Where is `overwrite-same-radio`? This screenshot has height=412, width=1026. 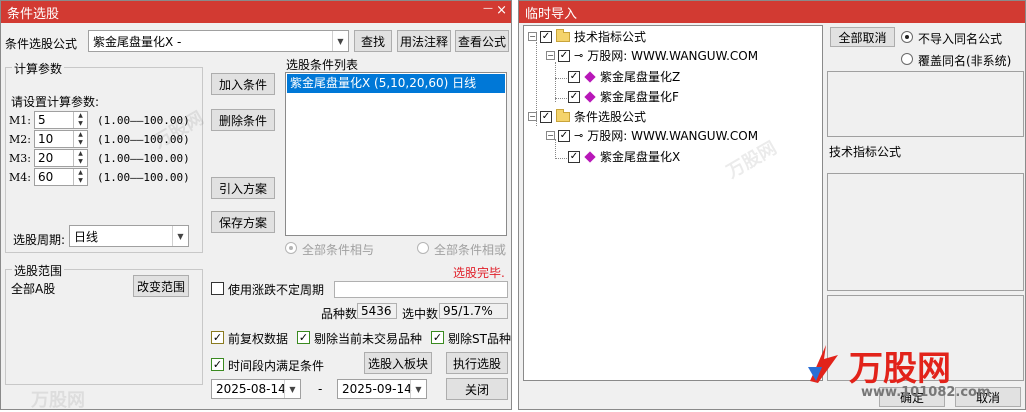 overwrite-same-radio is located at coordinates (907, 59).